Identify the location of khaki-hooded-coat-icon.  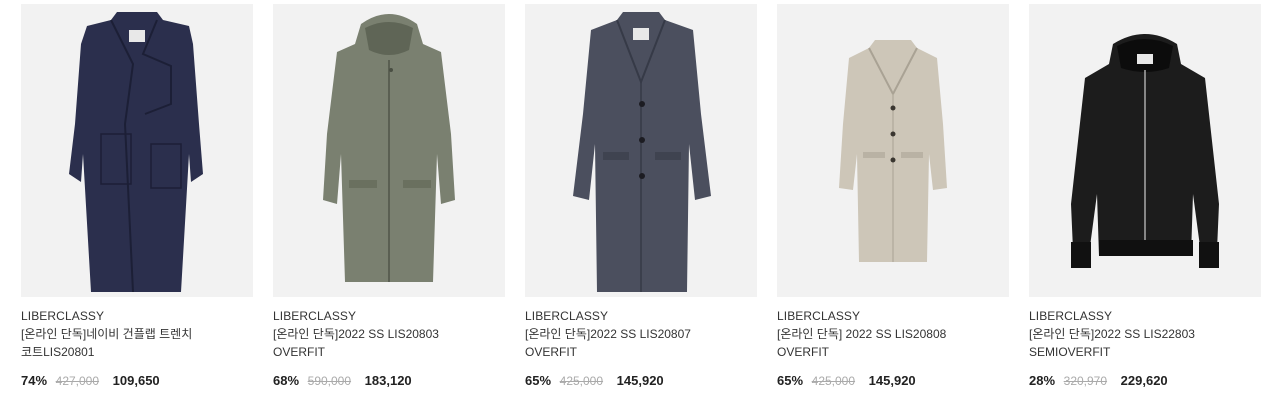
(389, 148).